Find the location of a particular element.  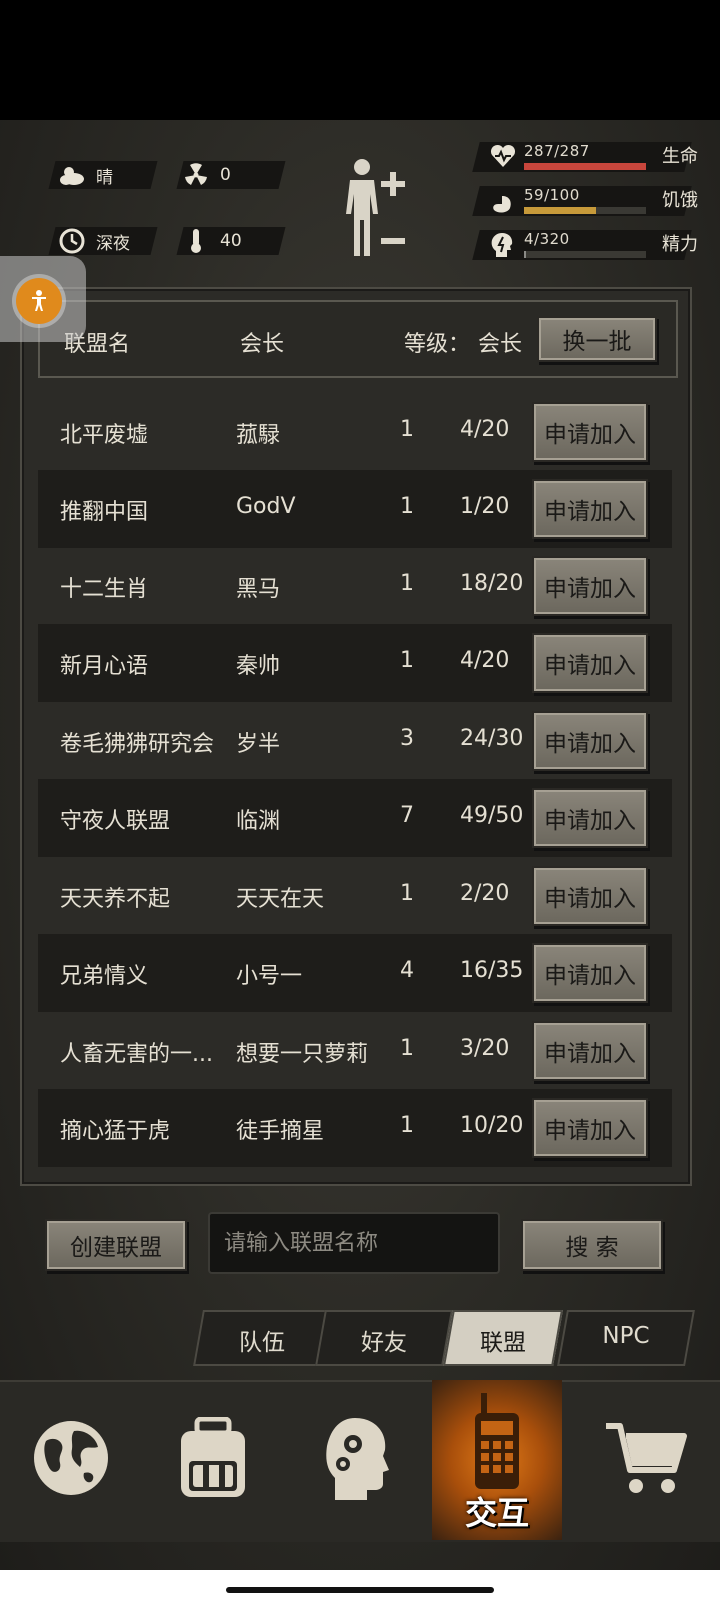

nav-shop is located at coordinates (646, 1460).